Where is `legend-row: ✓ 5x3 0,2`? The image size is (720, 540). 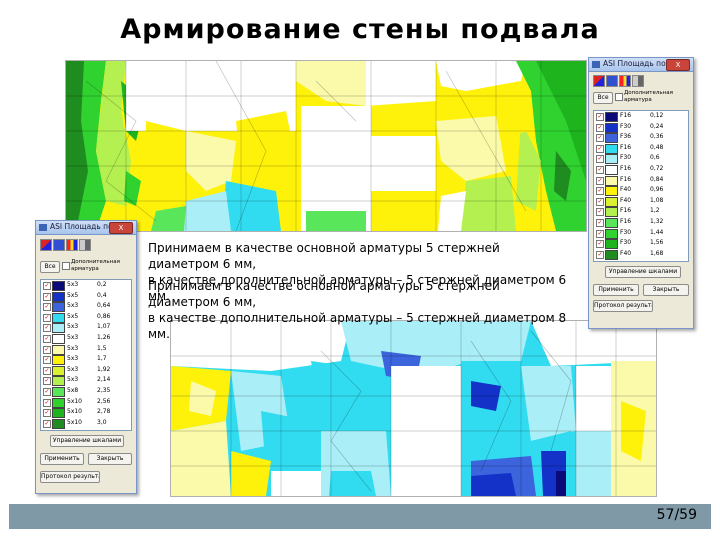 legend-row: ✓ 5x3 0,2 is located at coordinates (86, 285).